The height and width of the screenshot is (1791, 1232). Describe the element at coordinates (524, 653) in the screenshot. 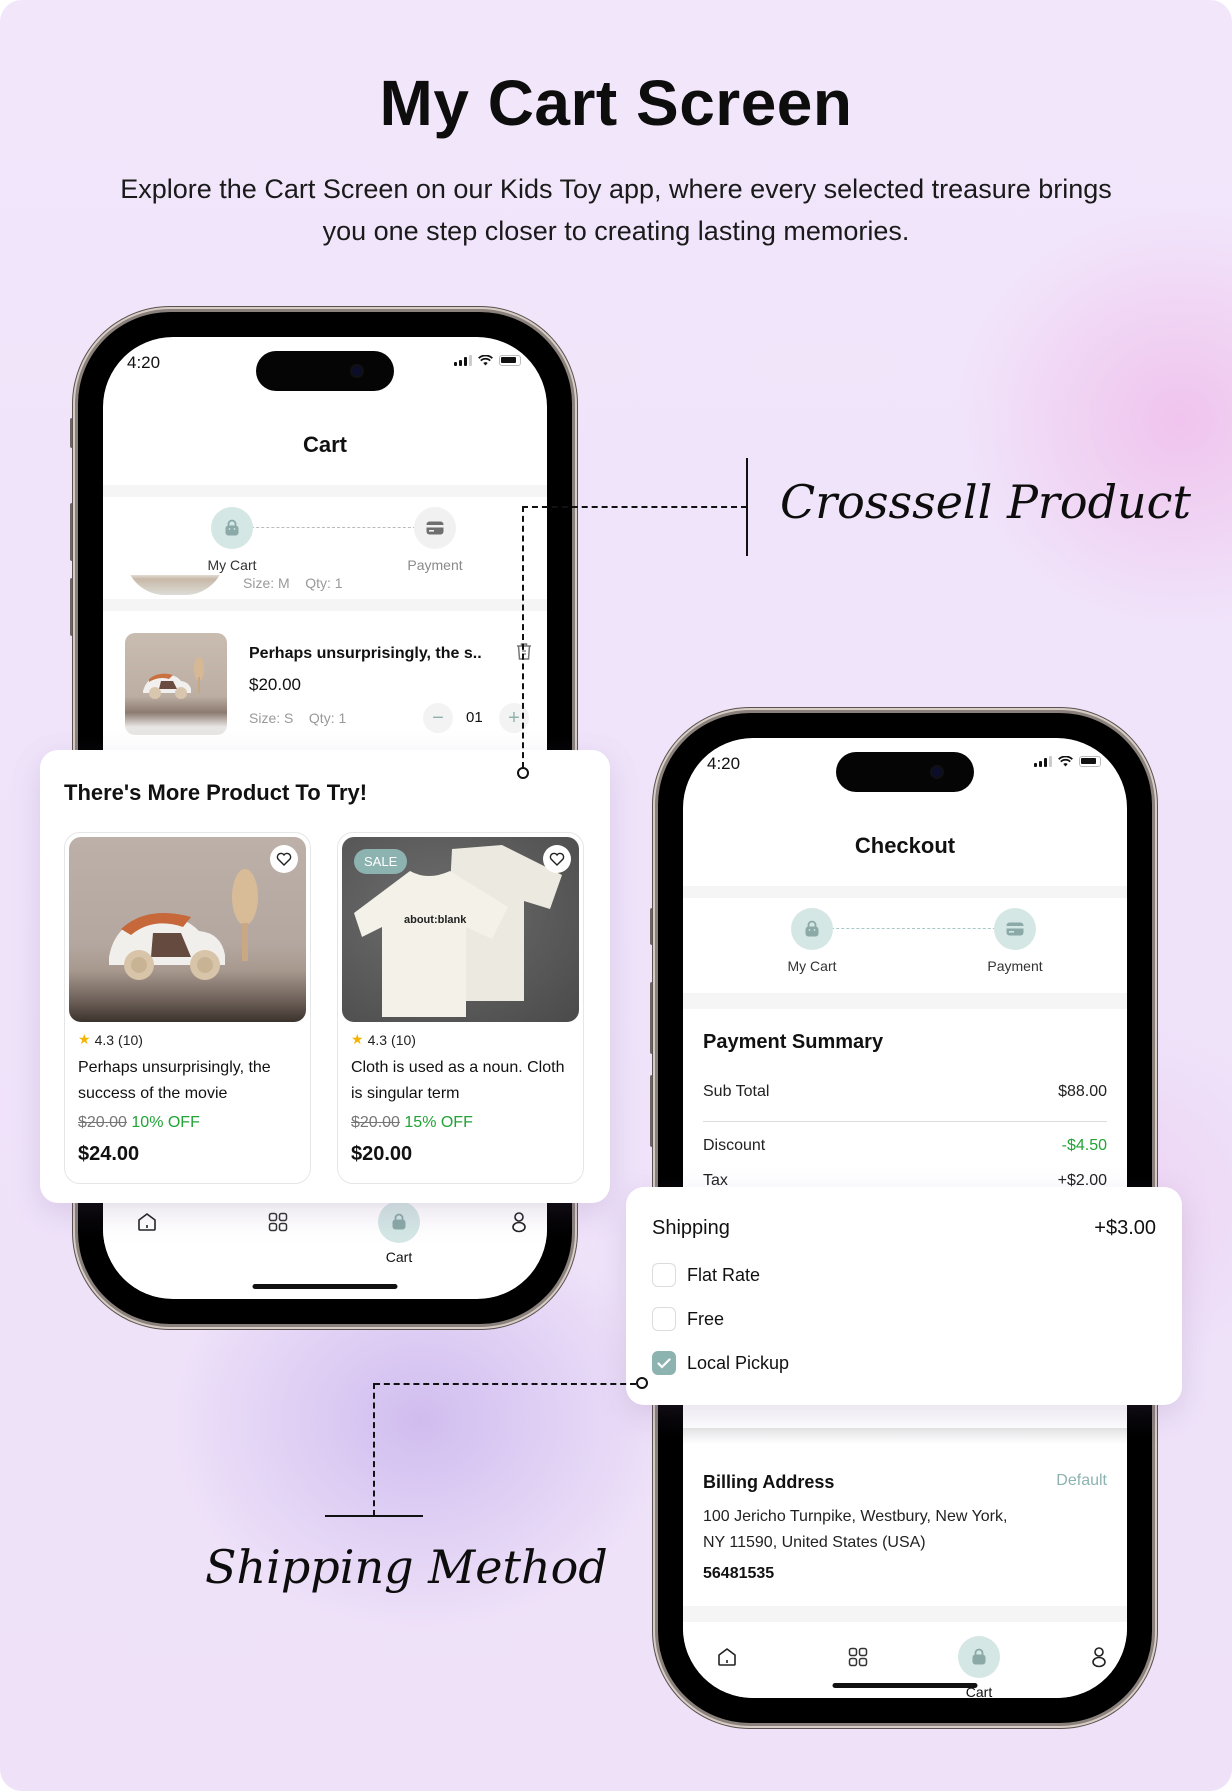

I see `trash-icon` at that location.